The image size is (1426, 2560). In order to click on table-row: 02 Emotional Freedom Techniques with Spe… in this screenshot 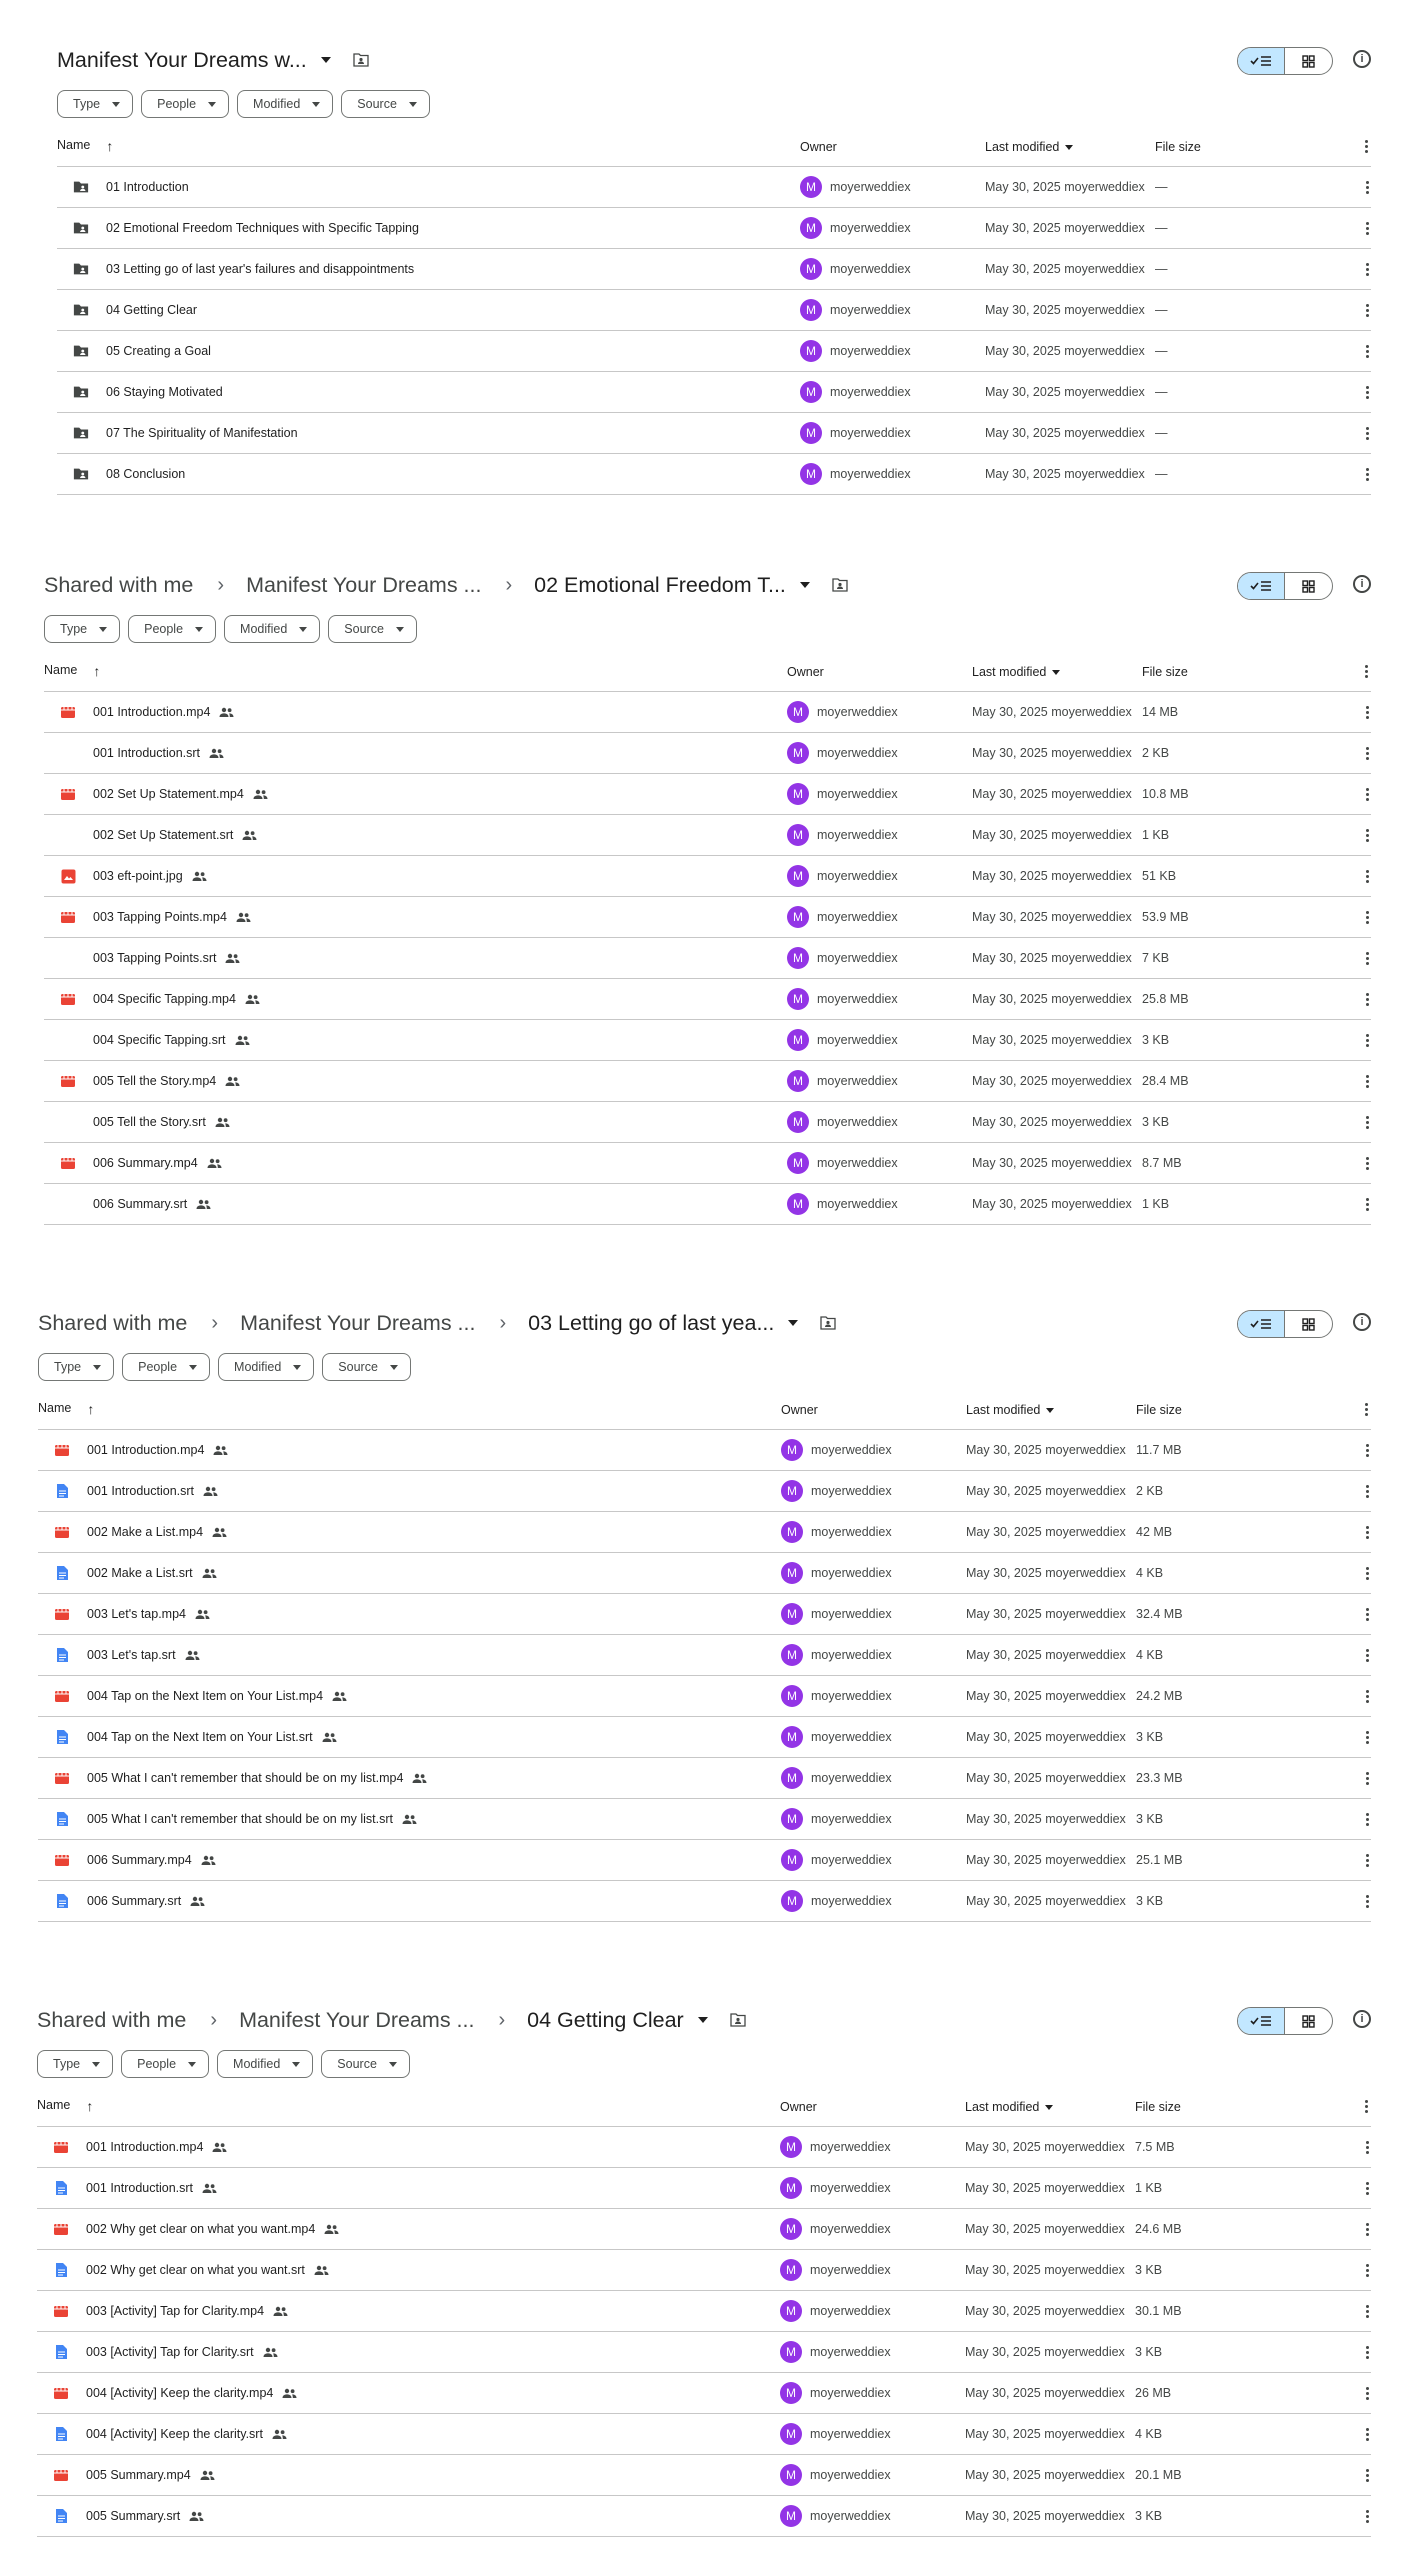, I will do `click(714, 228)`.